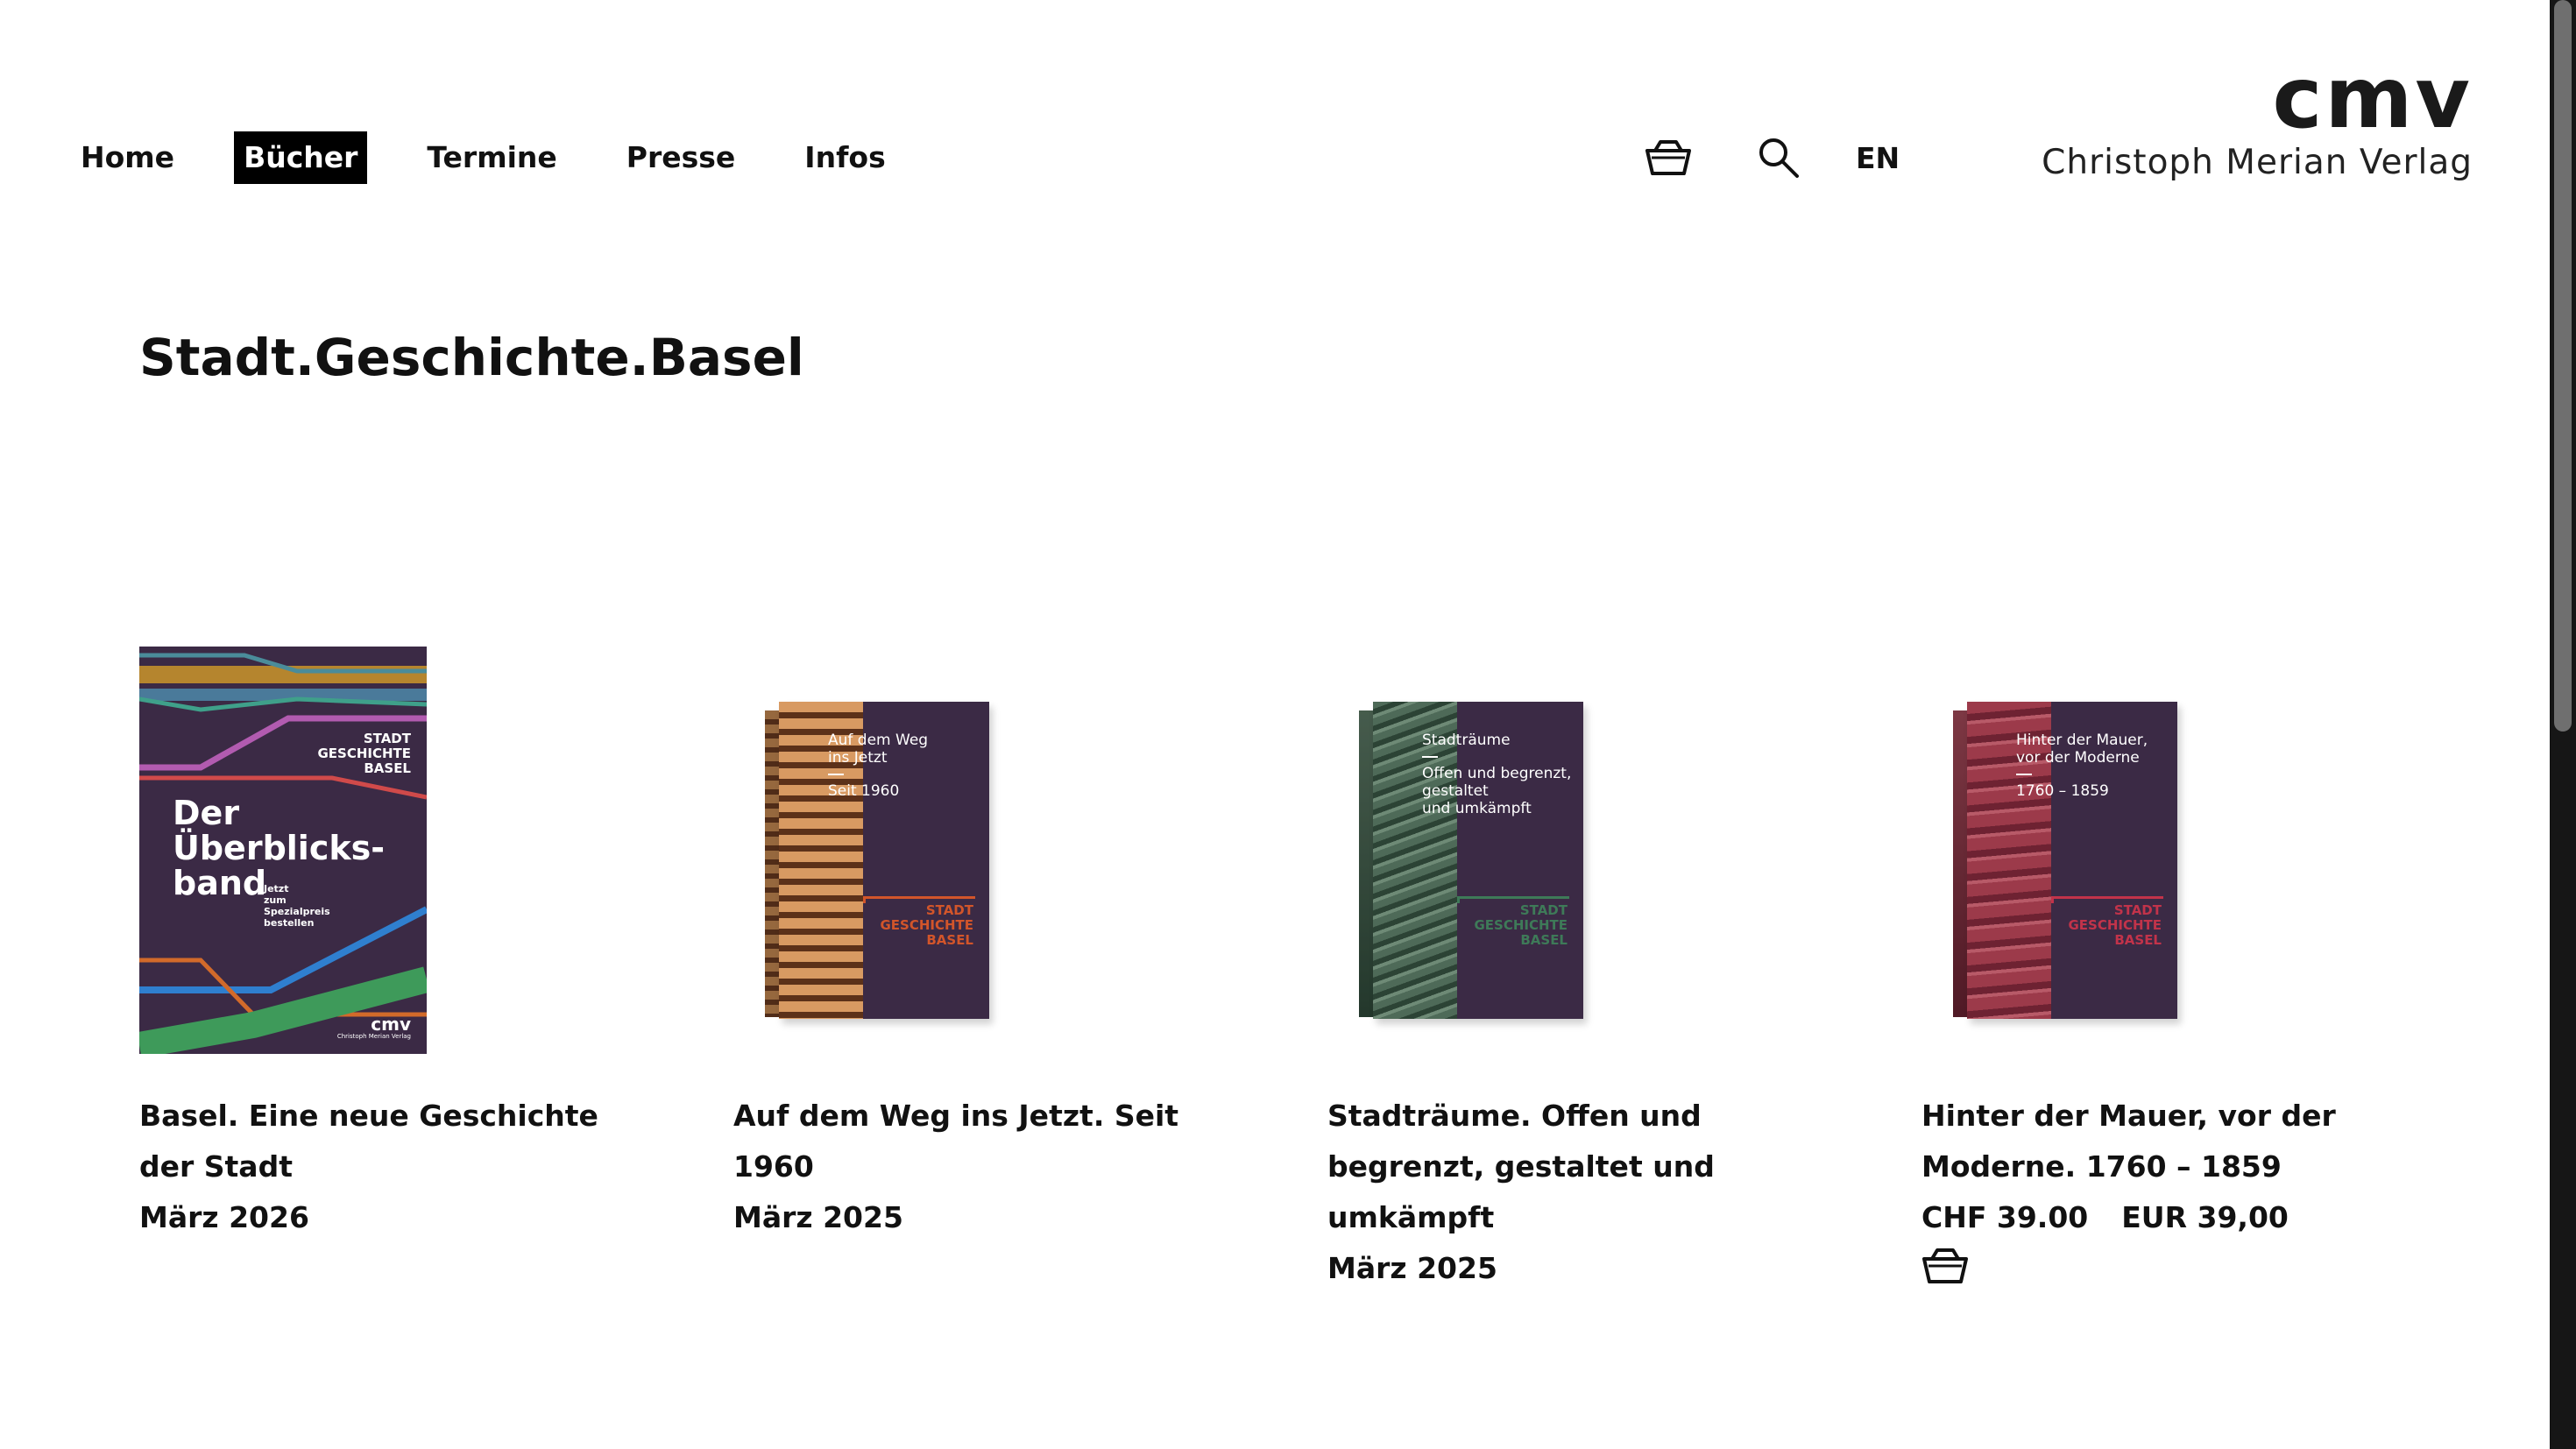 The height and width of the screenshot is (1449, 2576). I want to click on scrollbar, so click(2563, 724).